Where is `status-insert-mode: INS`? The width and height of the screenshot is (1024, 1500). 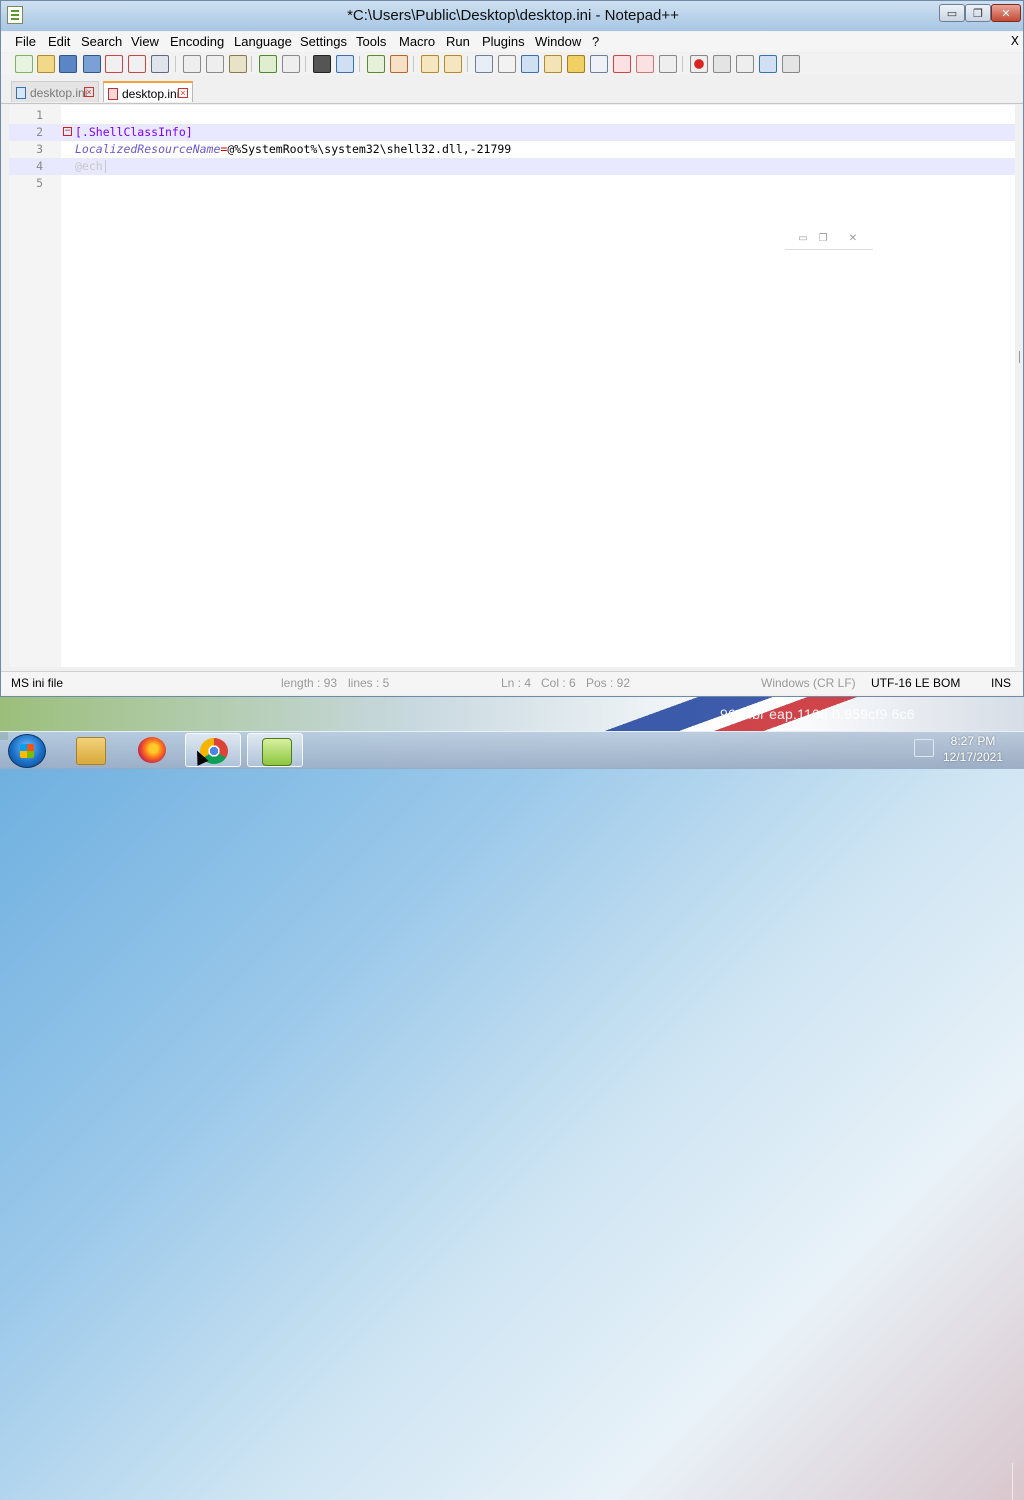
status-insert-mode: INS is located at coordinates (1001, 683).